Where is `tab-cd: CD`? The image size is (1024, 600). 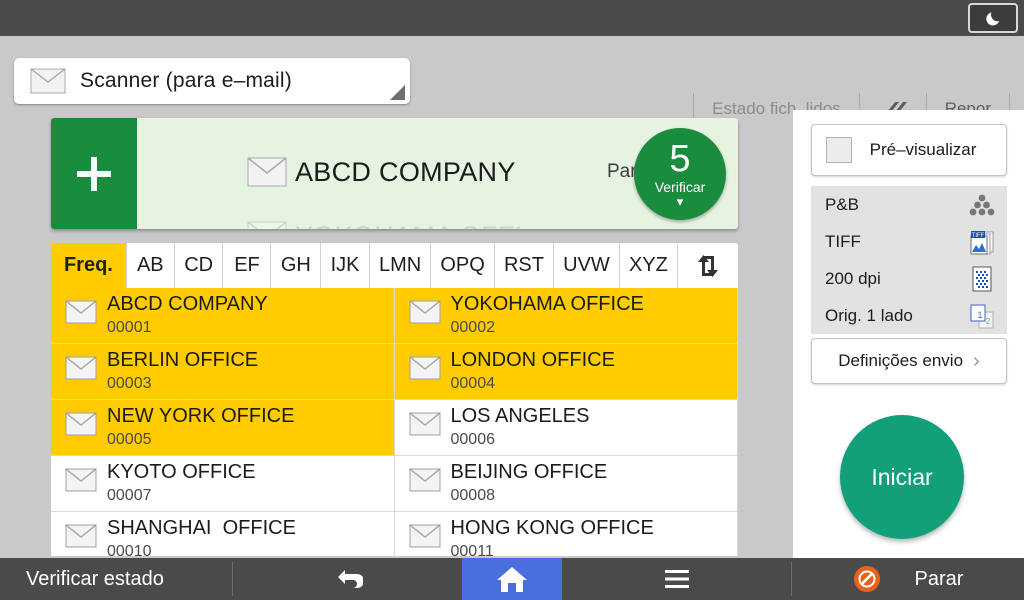 tab-cd: CD is located at coordinates (199, 265).